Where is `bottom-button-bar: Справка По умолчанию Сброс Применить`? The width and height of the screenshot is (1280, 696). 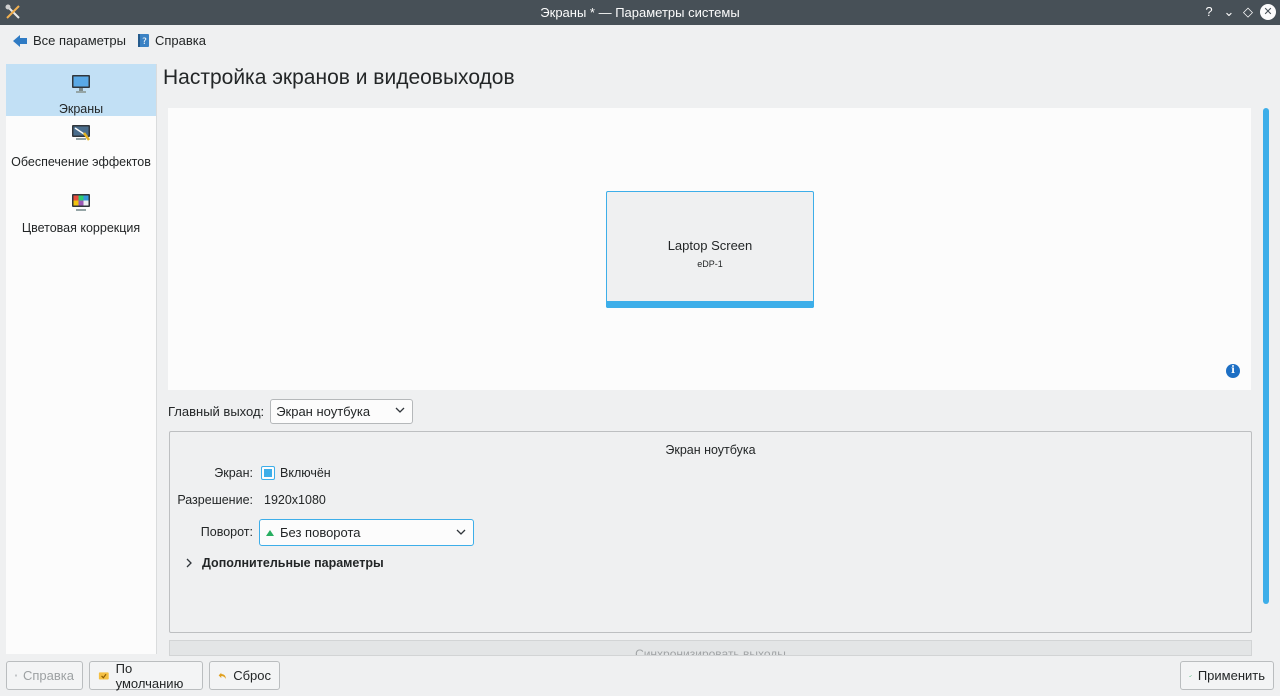
bottom-button-bar: Справка По умолчанию Сброс Применить is located at coordinates (640, 676).